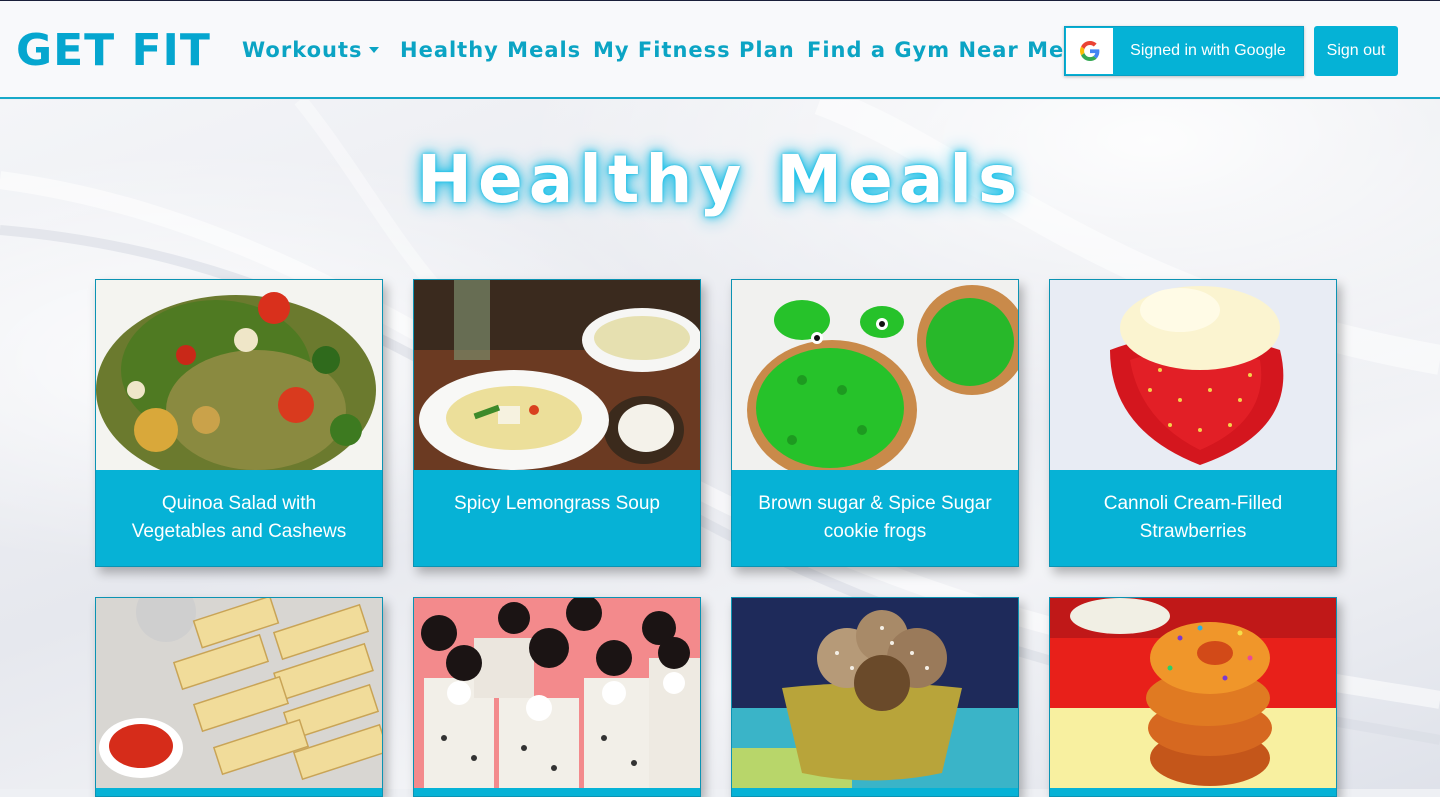 The image size is (1440, 797). What do you see at coordinates (1193, 375) in the screenshot?
I see `cannoli-strawberries-image` at bounding box center [1193, 375].